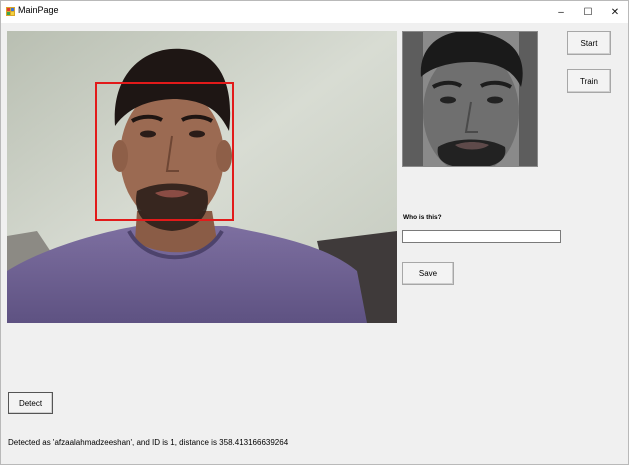  I want to click on maximize-icon: ☐, so click(588, 12).